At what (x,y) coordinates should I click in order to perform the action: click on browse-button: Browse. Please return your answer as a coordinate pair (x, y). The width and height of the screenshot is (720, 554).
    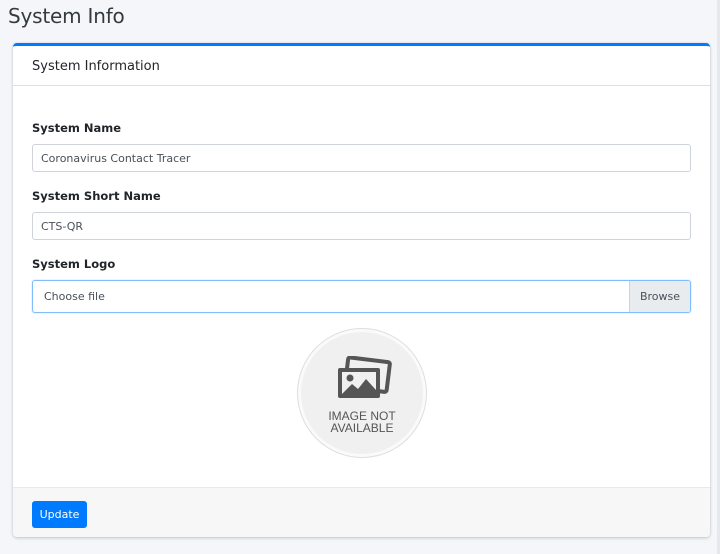
    Looking at the image, I should click on (659, 296).